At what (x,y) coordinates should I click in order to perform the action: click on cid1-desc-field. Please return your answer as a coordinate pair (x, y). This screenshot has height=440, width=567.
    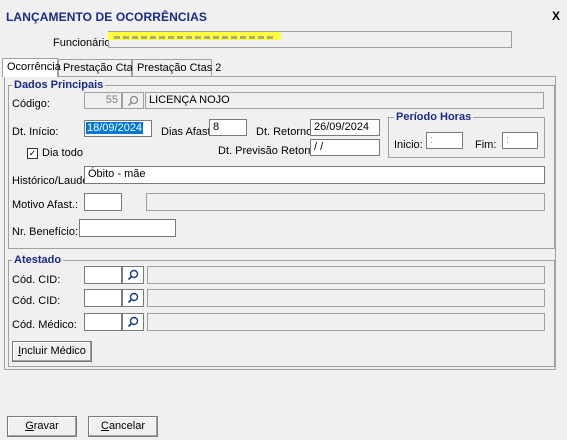
    Looking at the image, I should click on (346, 275).